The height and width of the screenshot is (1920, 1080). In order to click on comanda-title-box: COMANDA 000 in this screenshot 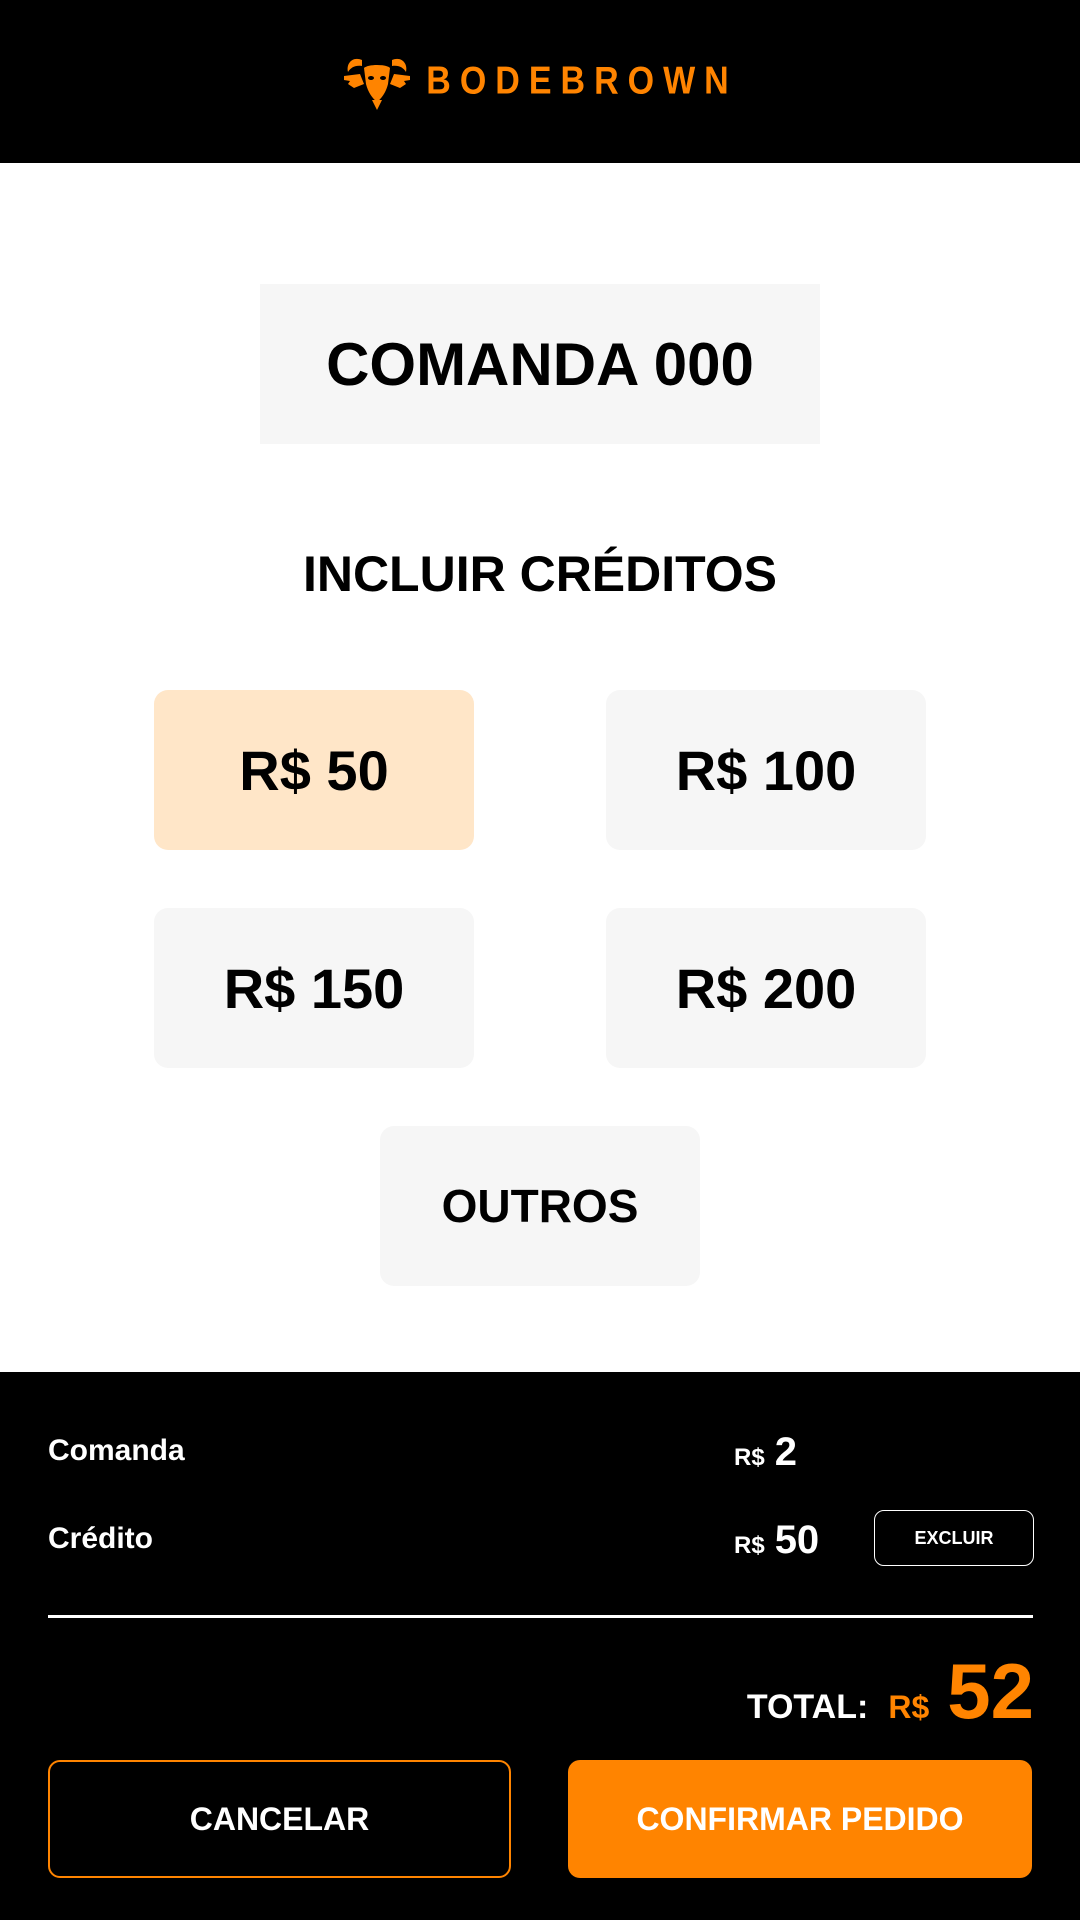, I will do `click(540, 364)`.